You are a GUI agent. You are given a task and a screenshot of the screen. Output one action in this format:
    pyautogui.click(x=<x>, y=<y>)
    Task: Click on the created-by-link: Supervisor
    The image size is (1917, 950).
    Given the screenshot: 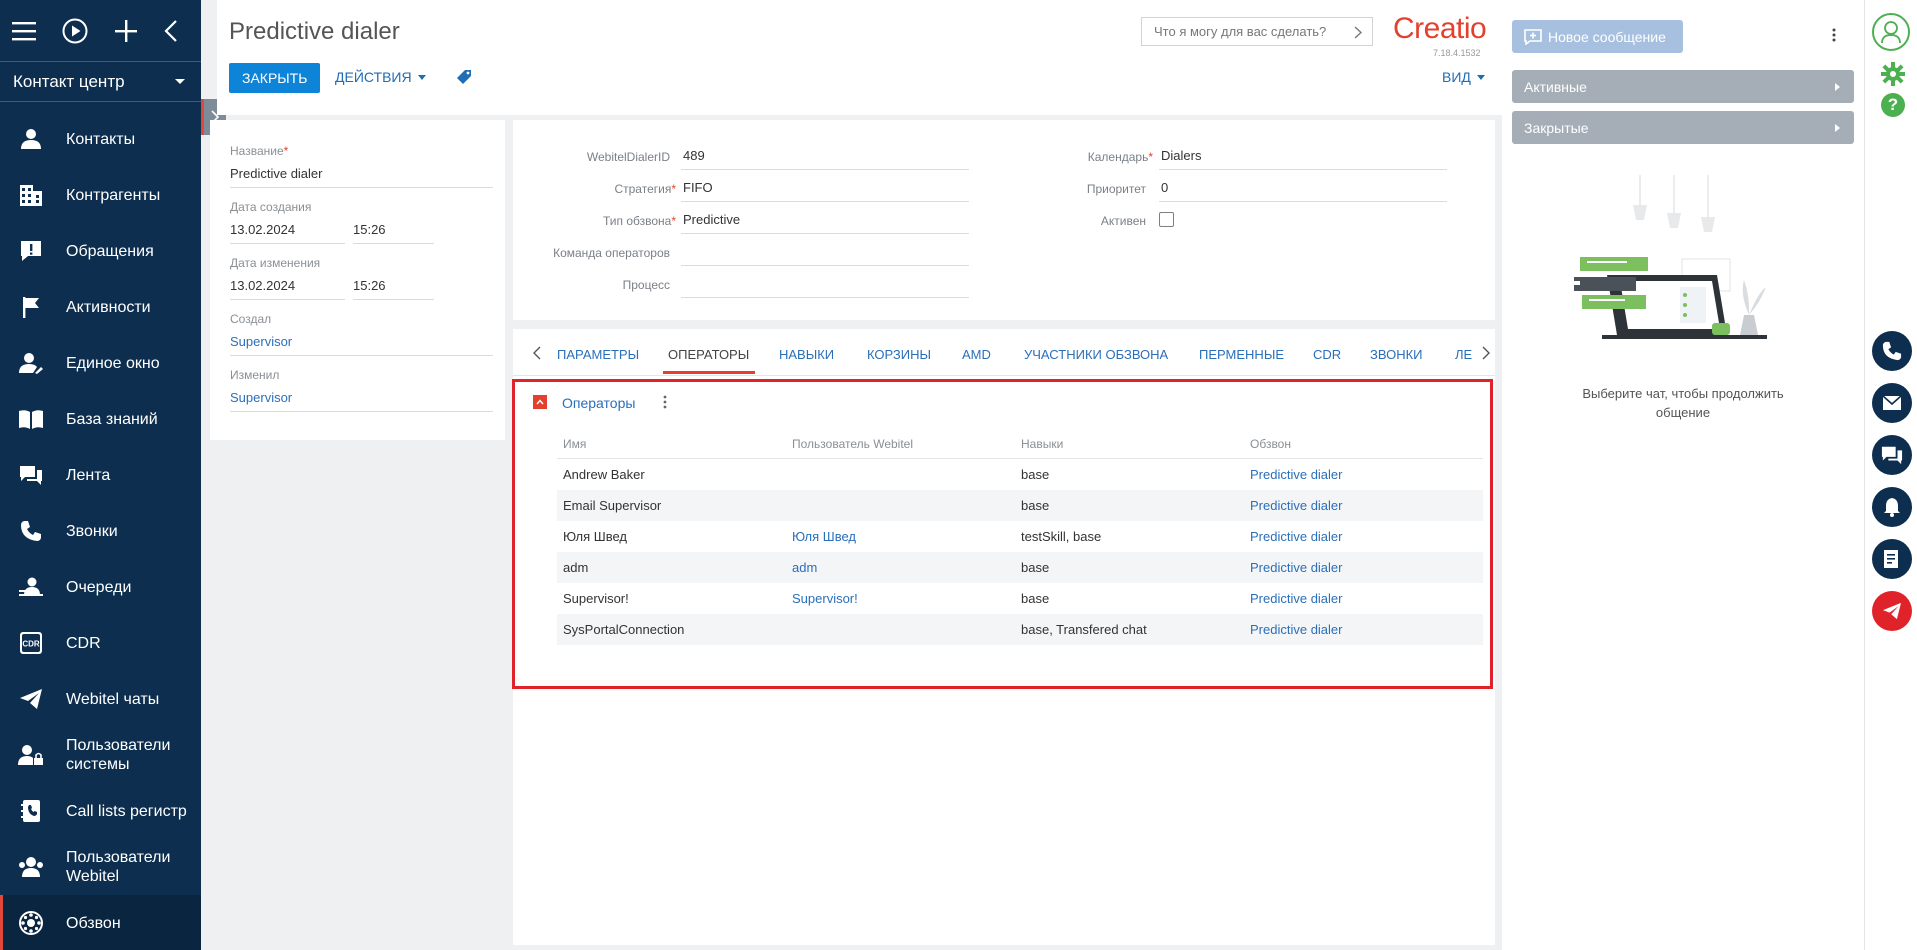 What is the action you would take?
    pyautogui.click(x=361, y=345)
    